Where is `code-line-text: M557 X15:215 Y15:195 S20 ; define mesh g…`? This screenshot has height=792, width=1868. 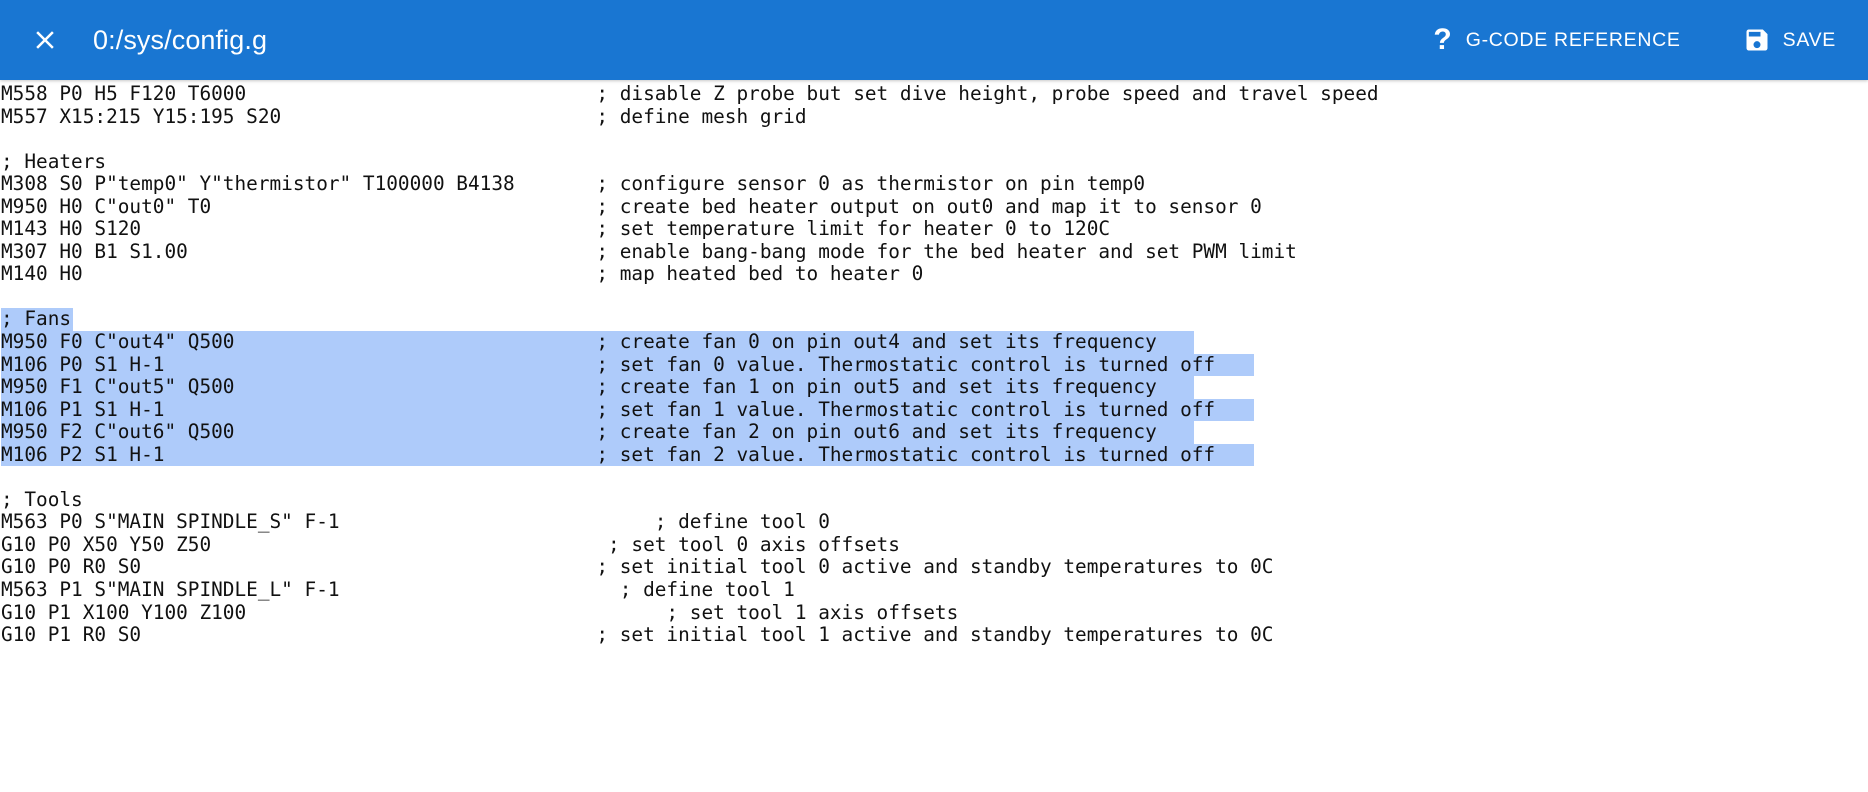
code-line-text: M557 X15:215 Y15:195 S20 ; define mesh g… is located at coordinates (404, 116).